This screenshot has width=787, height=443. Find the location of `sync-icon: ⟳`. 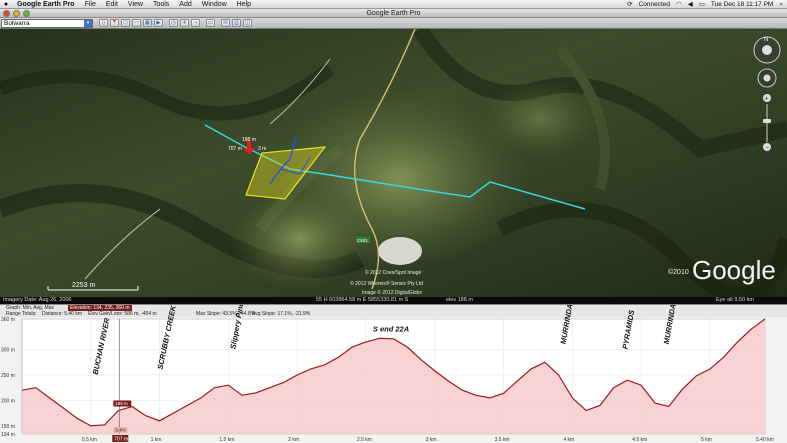

sync-icon: ⟳ is located at coordinates (629, 4).